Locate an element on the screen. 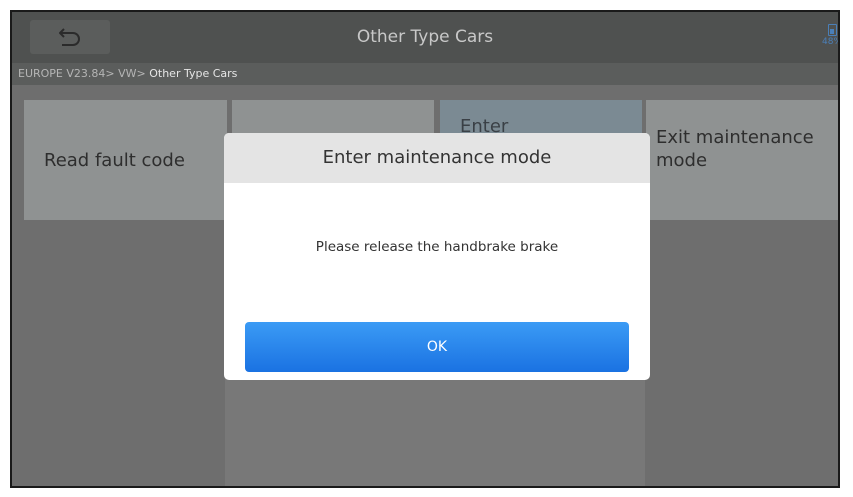  back-arrow-icon is located at coordinates (69, 37).